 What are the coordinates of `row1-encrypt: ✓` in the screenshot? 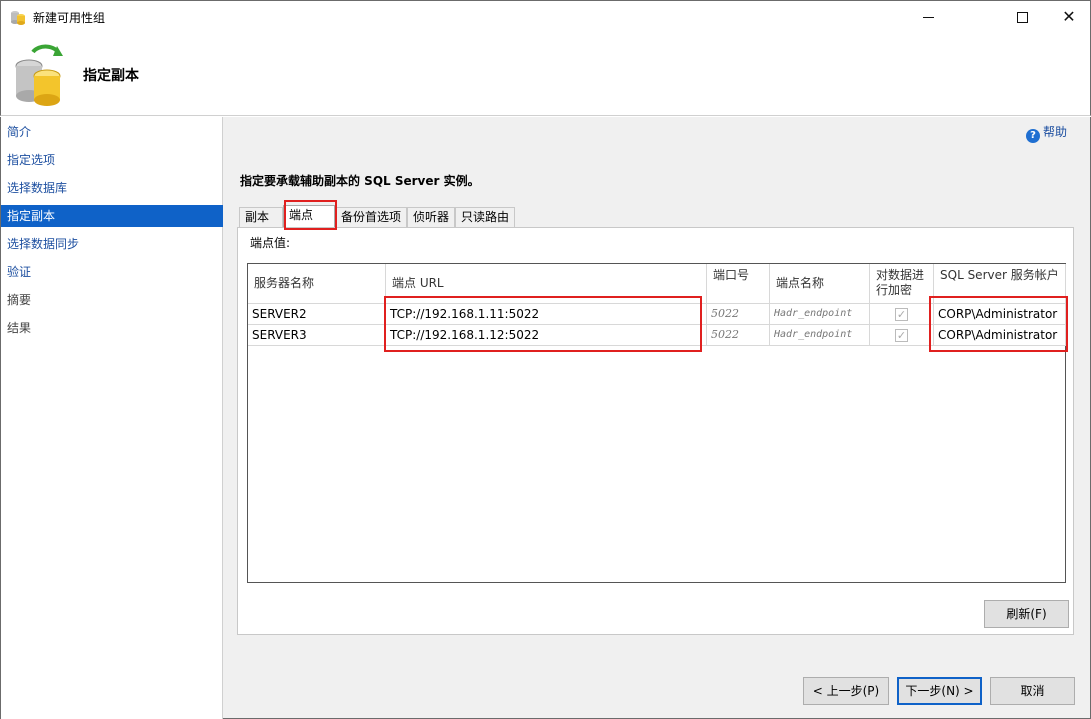 It's located at (902, 314).